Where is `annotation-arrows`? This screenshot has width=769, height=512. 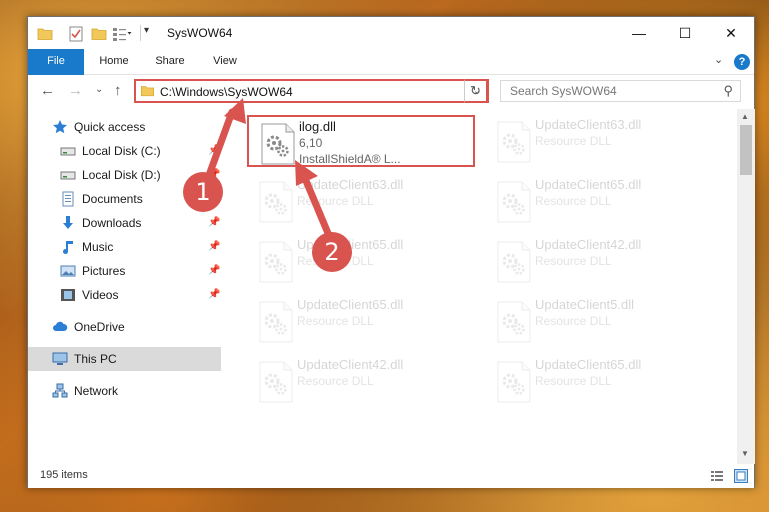 annotation-arrows is located at coordinates (269, 170).